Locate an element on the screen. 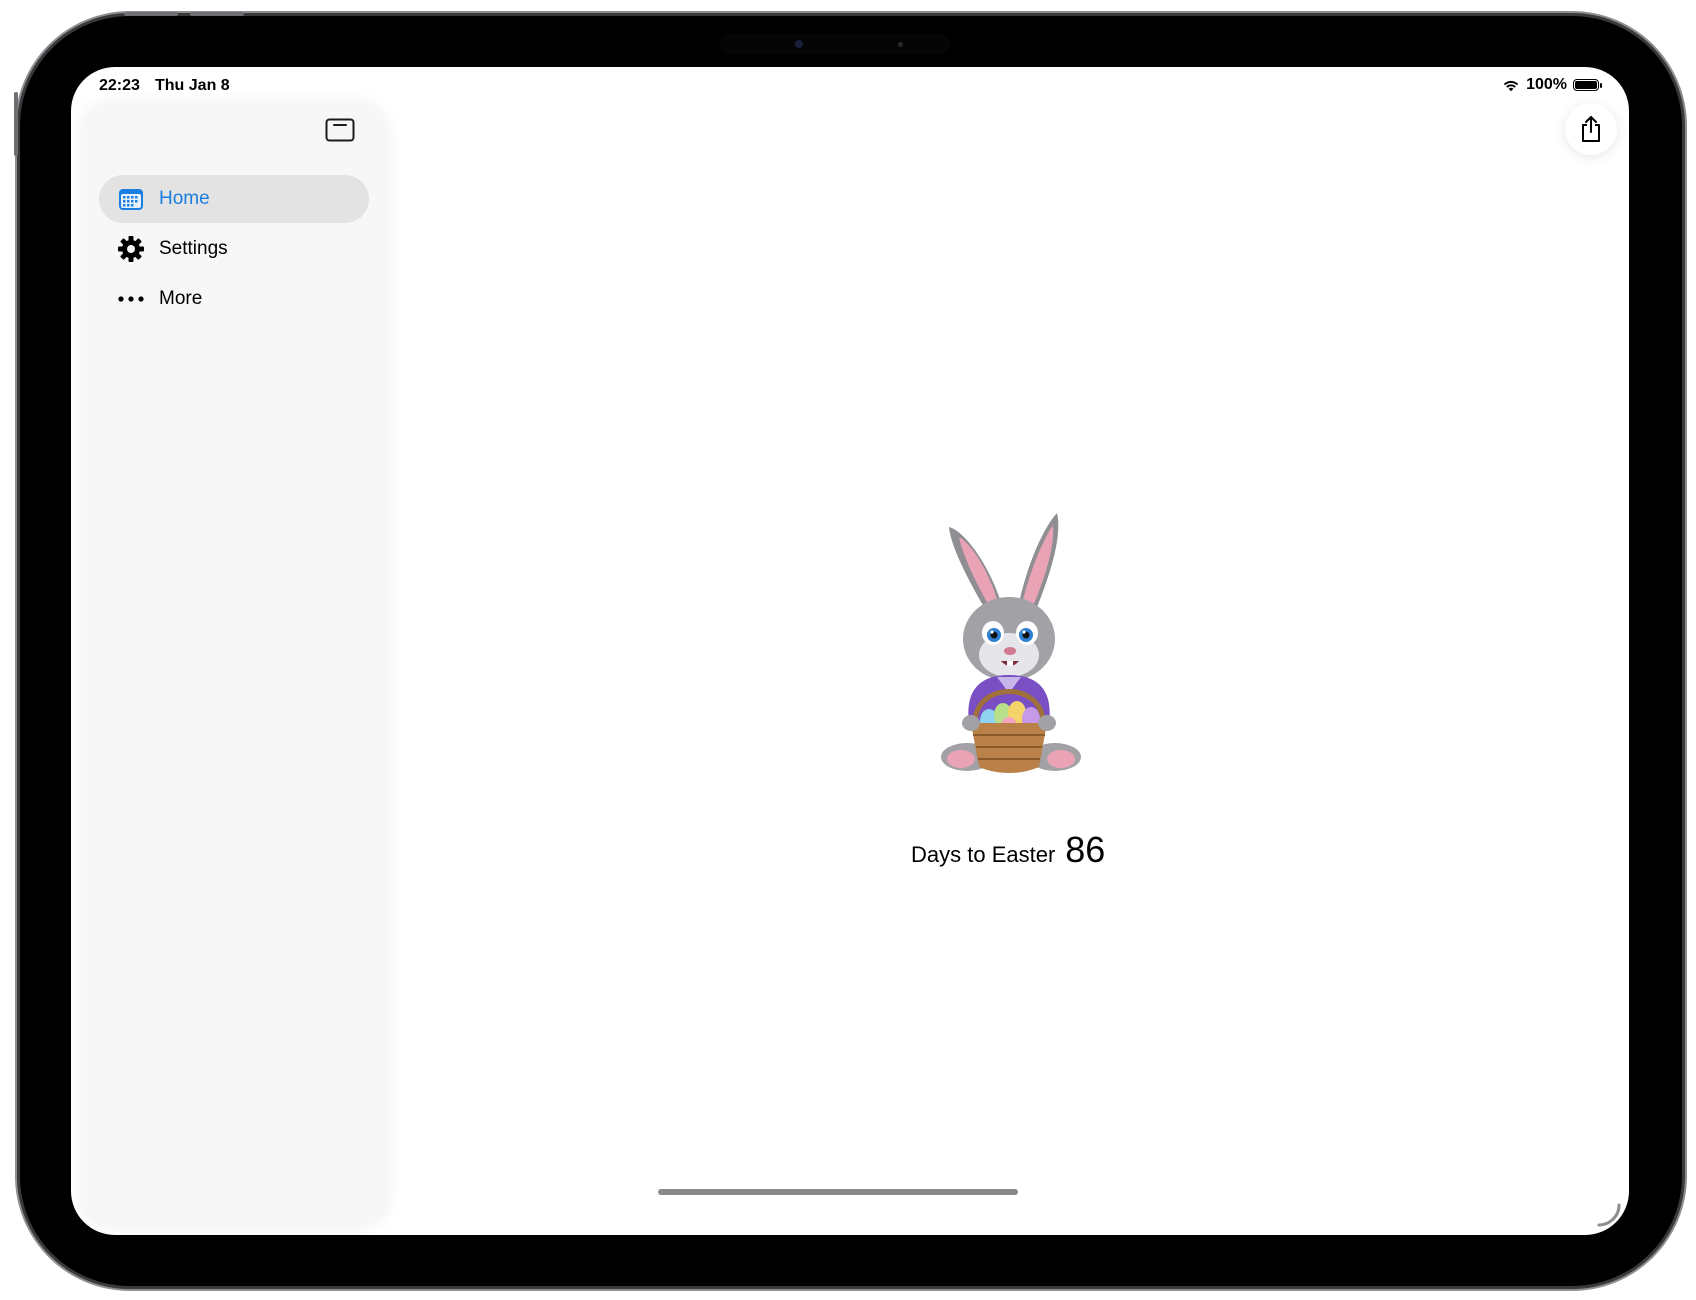  side-button is located at coordinates (16, 124).